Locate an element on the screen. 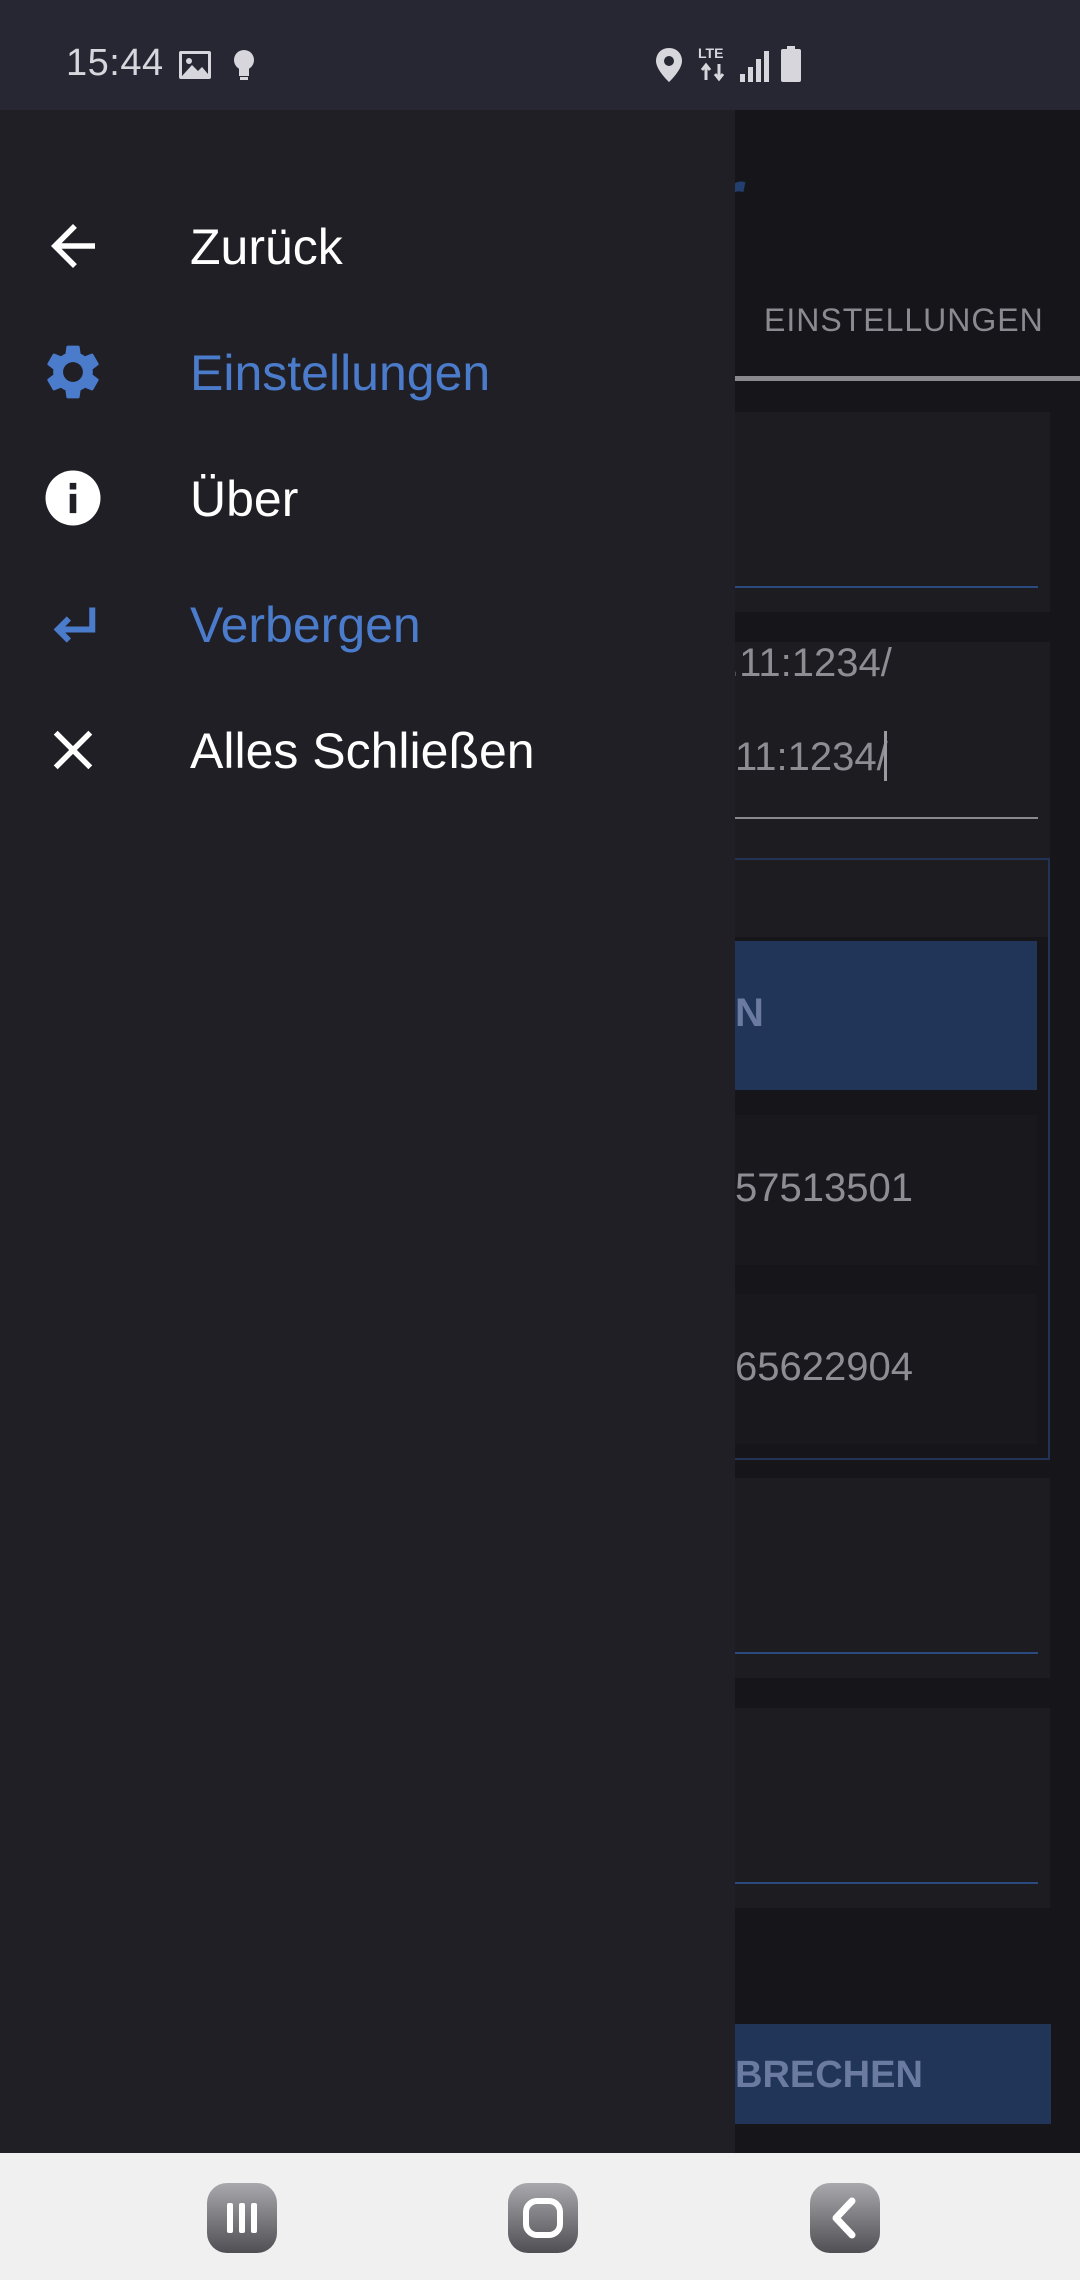 The image size is (1080, 2280). drawer-item-label: Über is located at coordinates (244, 499).